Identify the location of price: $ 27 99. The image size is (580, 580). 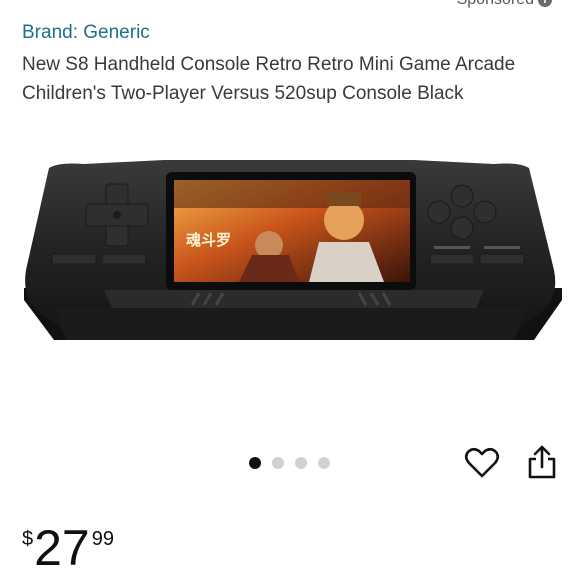
(68, 548).